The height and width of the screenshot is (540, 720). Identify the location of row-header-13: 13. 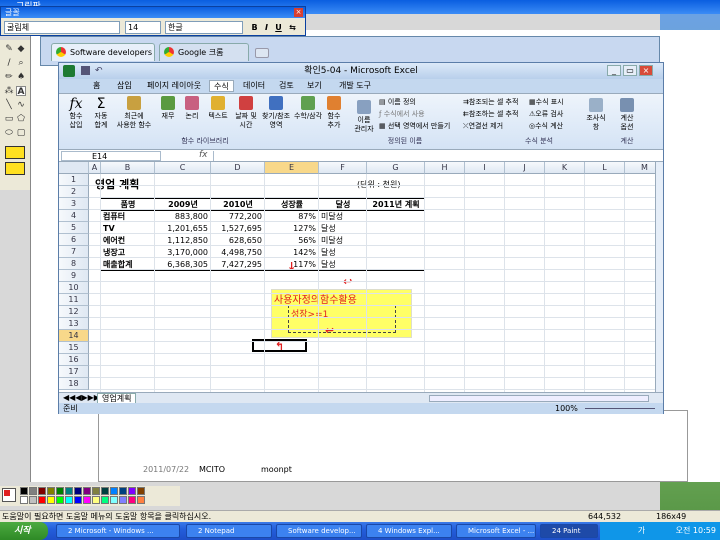
(74, 324).